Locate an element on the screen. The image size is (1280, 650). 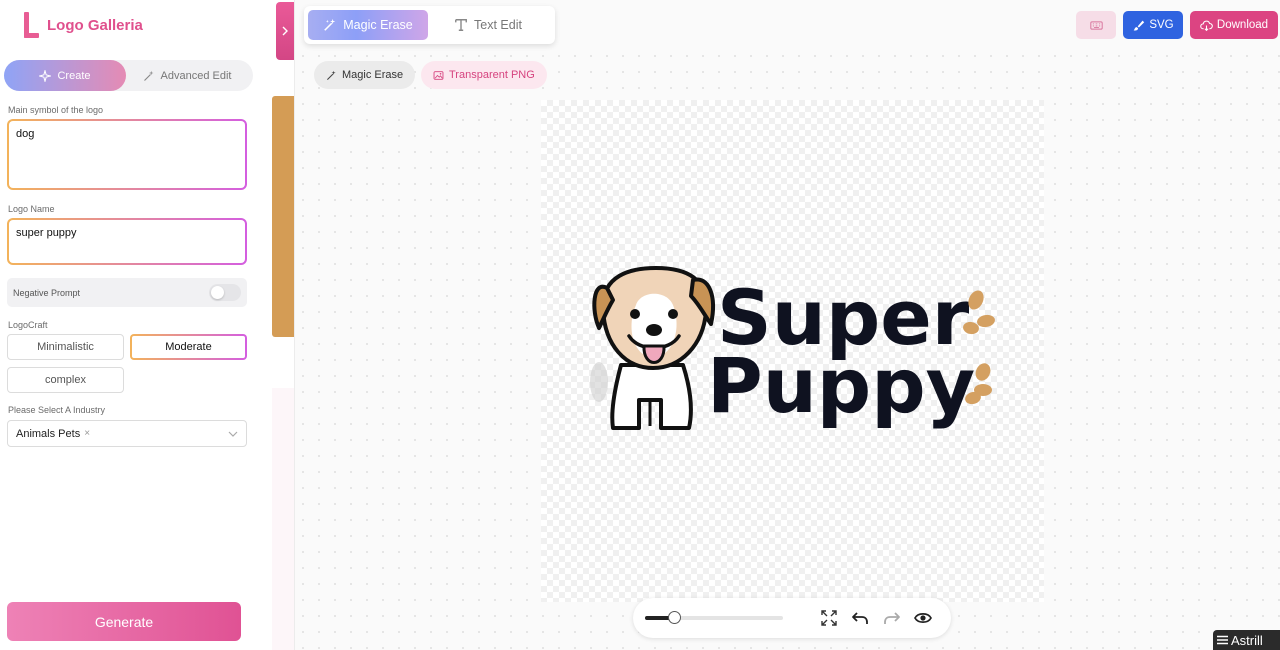
export-actions: SVG Download is located at coordinates (1177, 25).